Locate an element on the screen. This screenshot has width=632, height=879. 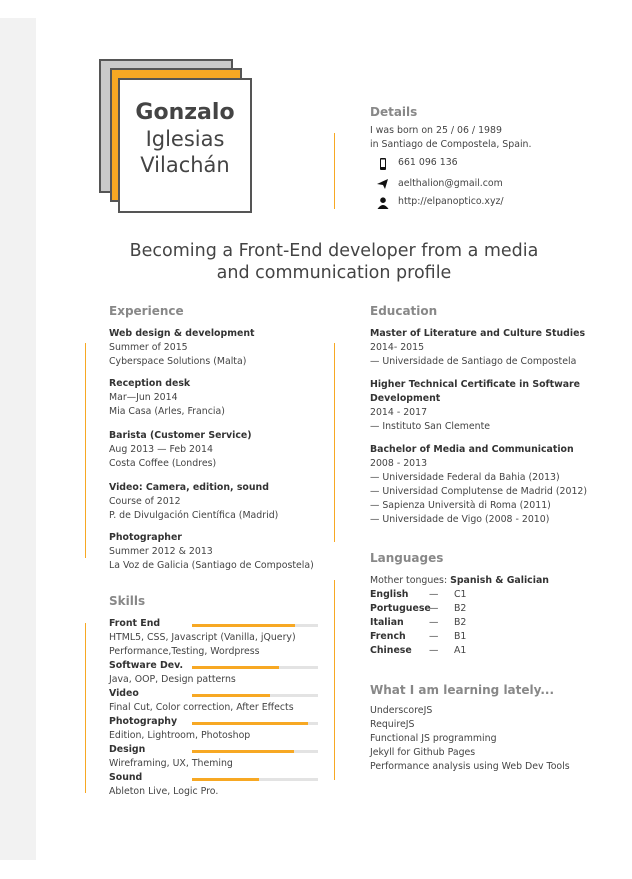
education-title: Bachelor of Media and Communication is located at coordinates (472, 449).